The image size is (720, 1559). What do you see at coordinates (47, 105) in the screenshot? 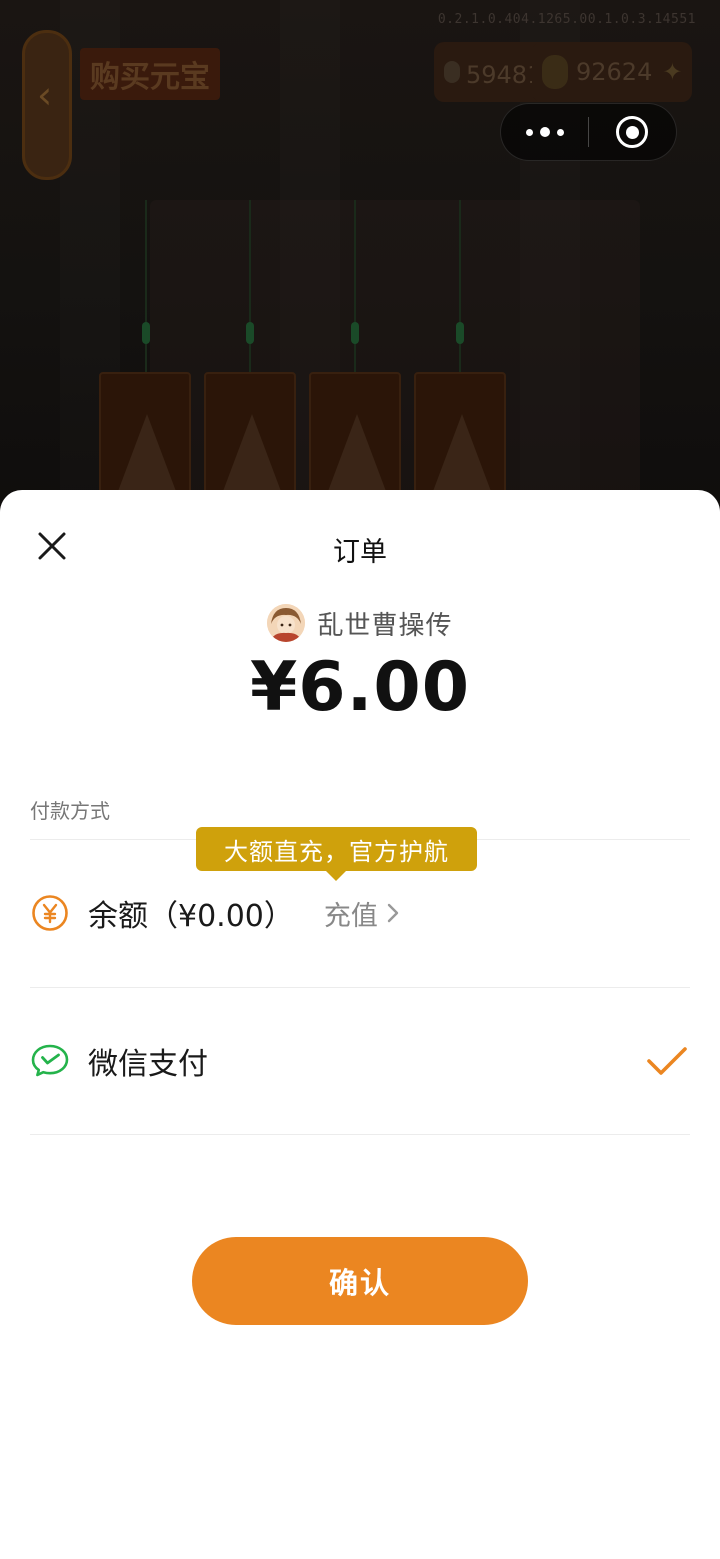
I see `game-back-icon` at bounding box center [47, 105].